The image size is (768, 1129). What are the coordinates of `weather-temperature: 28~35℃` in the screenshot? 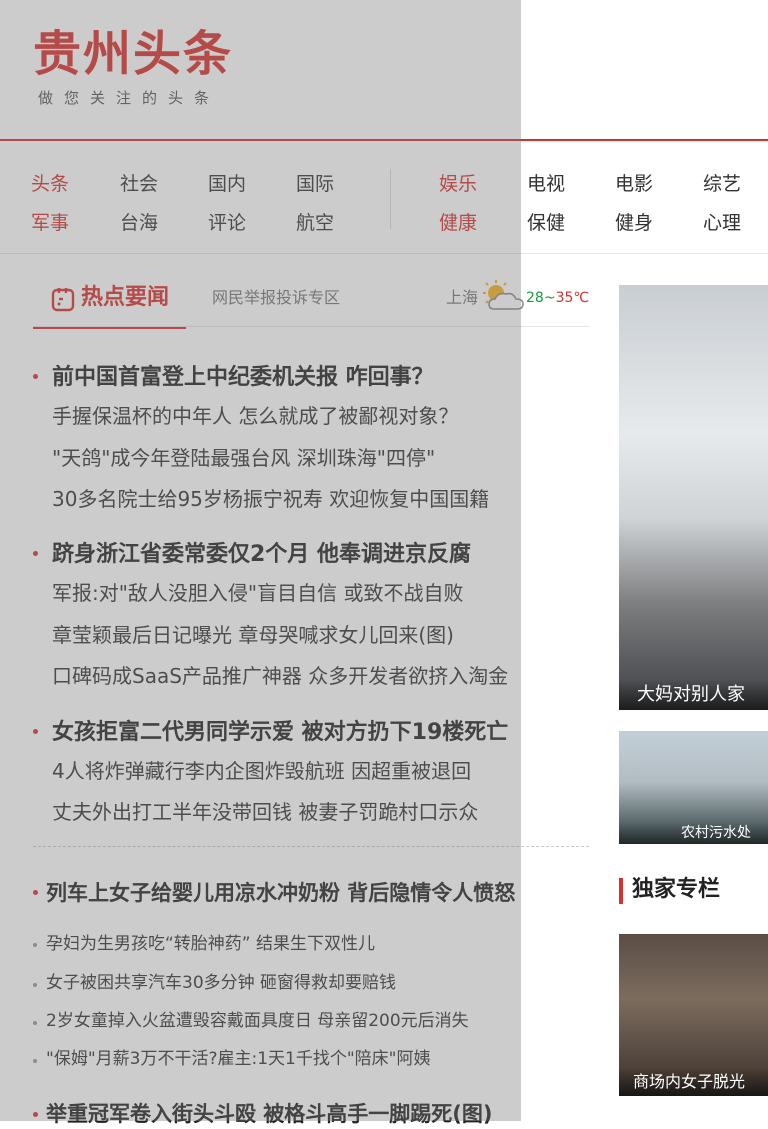 It's located at (557, 298).